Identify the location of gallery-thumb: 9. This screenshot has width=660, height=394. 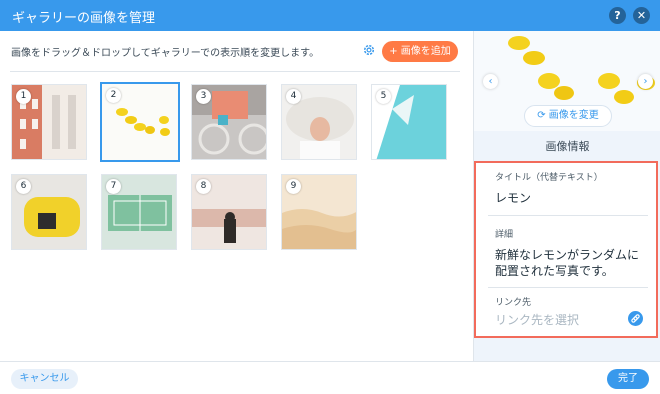
(319, 212).